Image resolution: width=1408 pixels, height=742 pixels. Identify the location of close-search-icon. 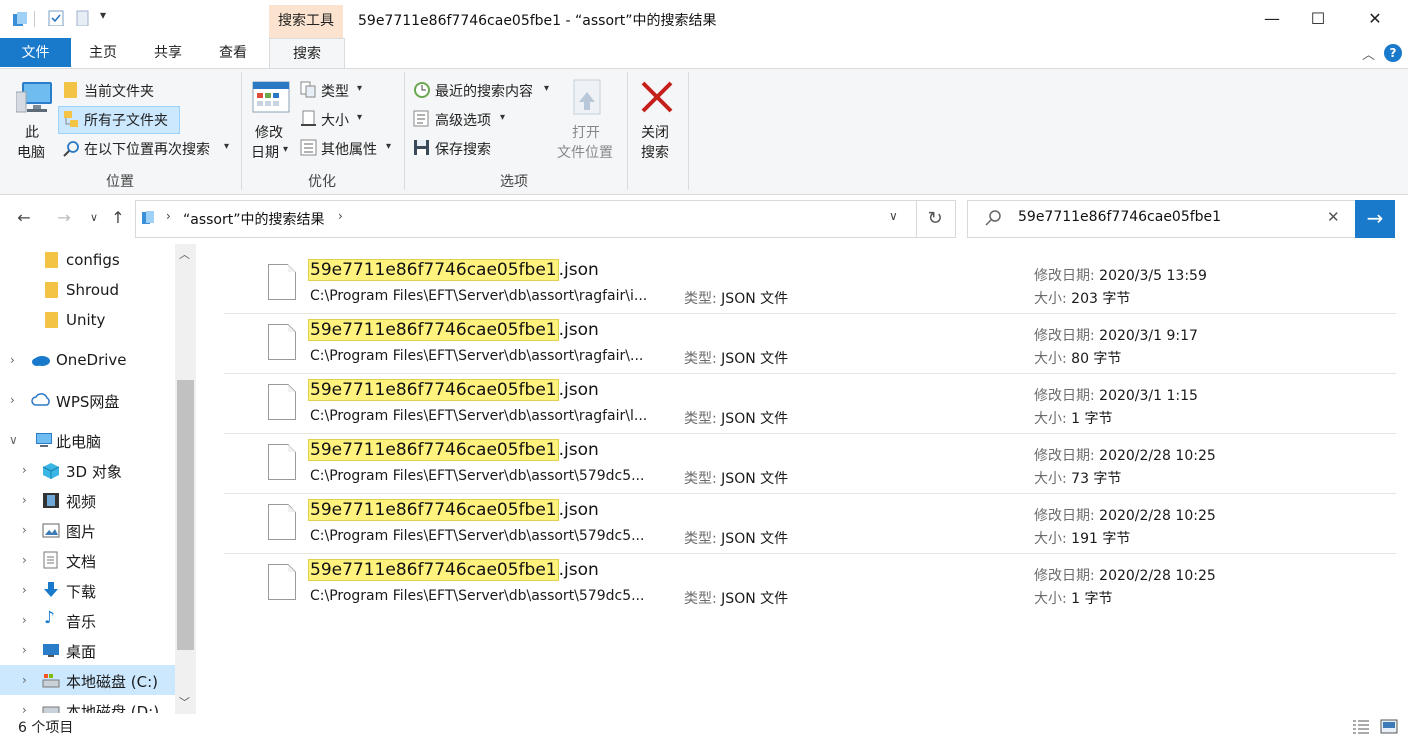
(657, 97).